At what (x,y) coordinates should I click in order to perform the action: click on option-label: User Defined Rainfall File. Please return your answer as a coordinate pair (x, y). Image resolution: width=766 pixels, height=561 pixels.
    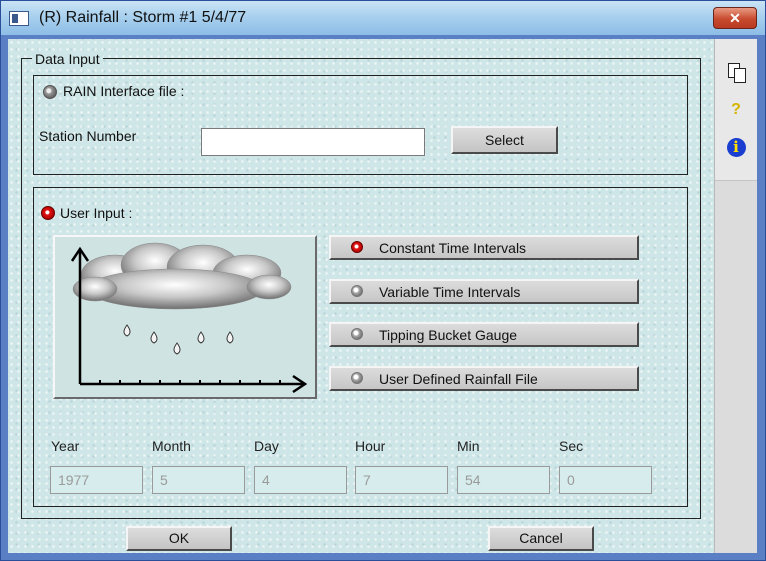
    Looking at the image, I should click on (458, 379).